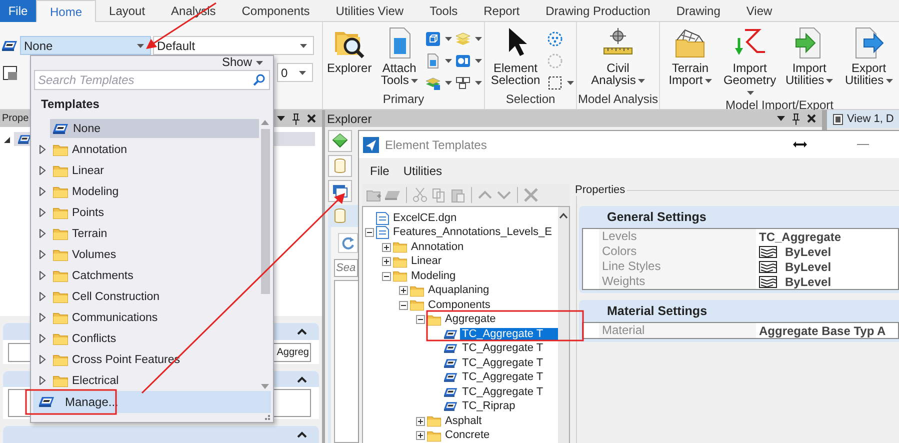  Describe the element at coordinates (127, 11) in the screenshot. I see `ribbon-tab: Layout` at that location.